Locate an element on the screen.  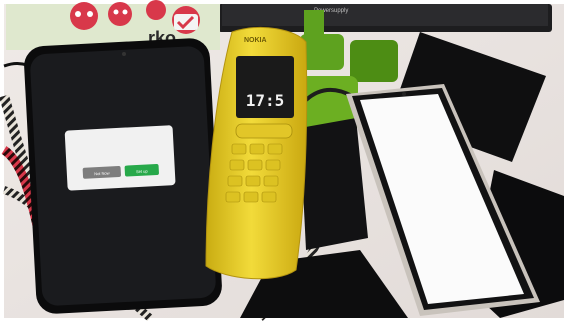
front-camera is located at coordinates (404, 94).